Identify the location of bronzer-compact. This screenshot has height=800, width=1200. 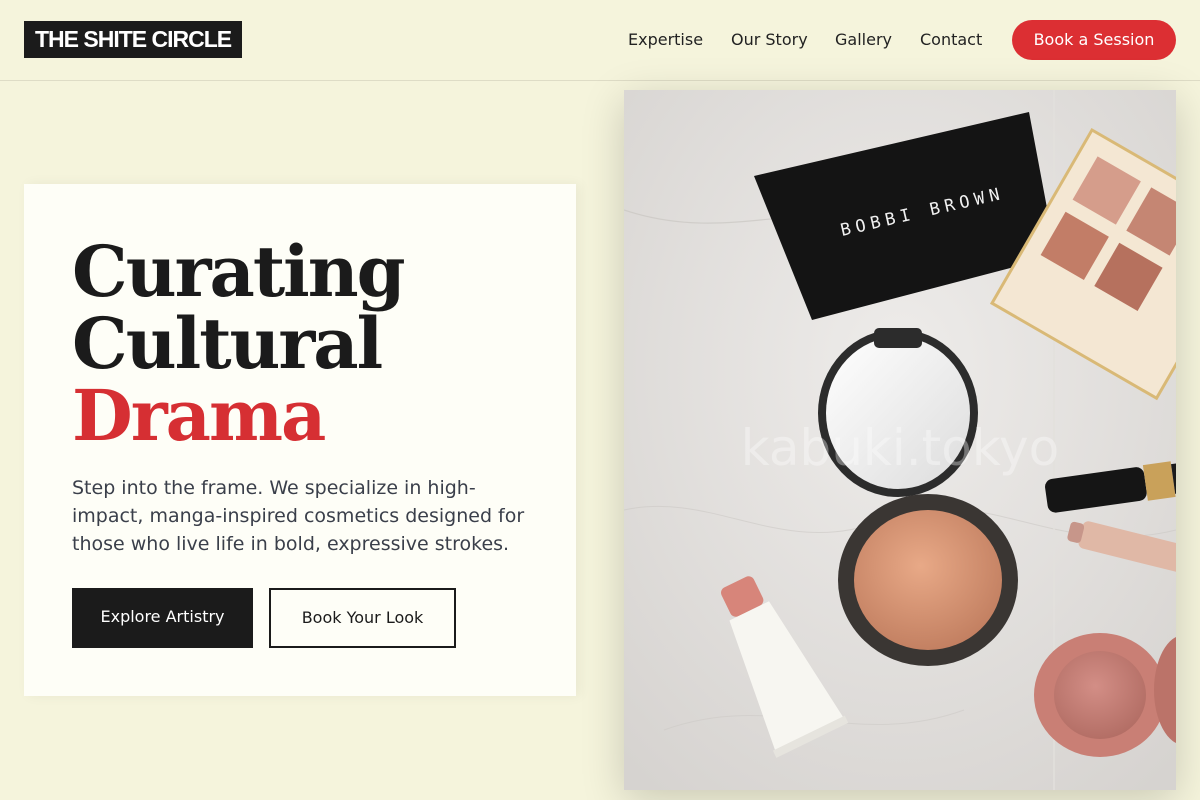
(928, 580).